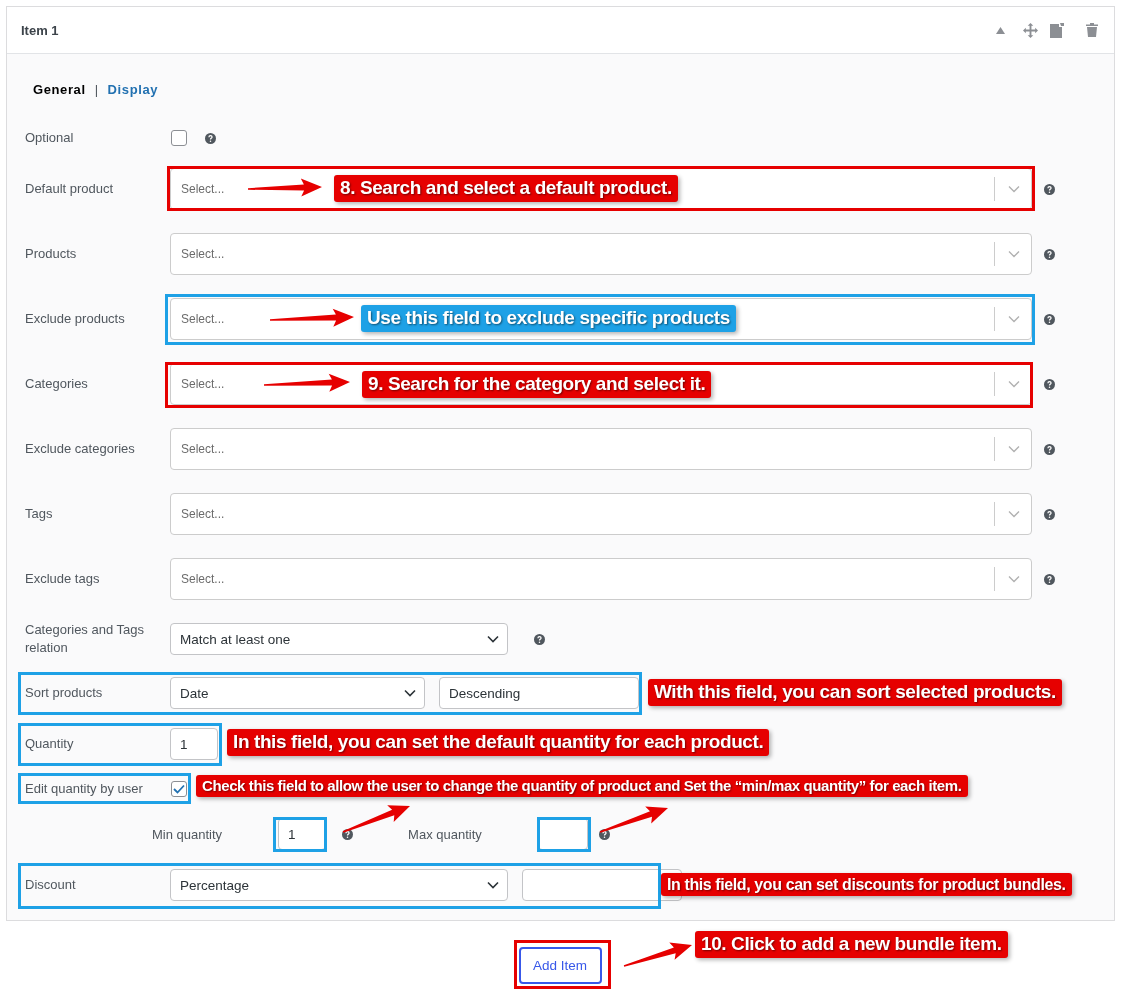  I want to click on document-icon, so click(1057, 30).